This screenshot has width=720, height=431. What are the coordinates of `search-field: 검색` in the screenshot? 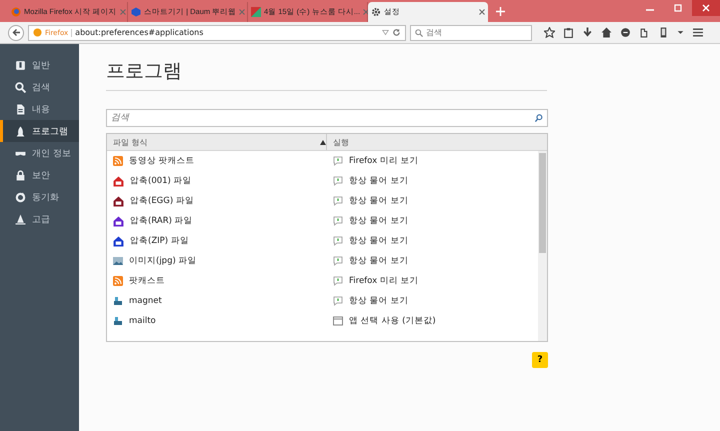 It's located at (471, 32).